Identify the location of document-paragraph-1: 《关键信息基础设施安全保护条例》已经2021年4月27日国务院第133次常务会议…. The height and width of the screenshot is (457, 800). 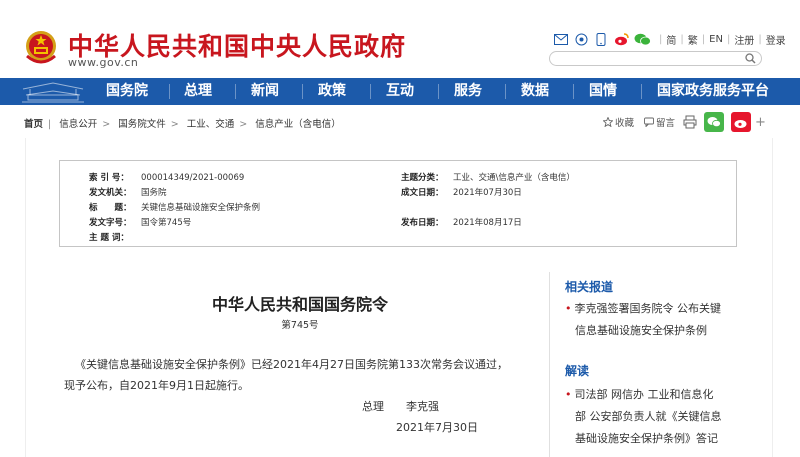
(291, 364).